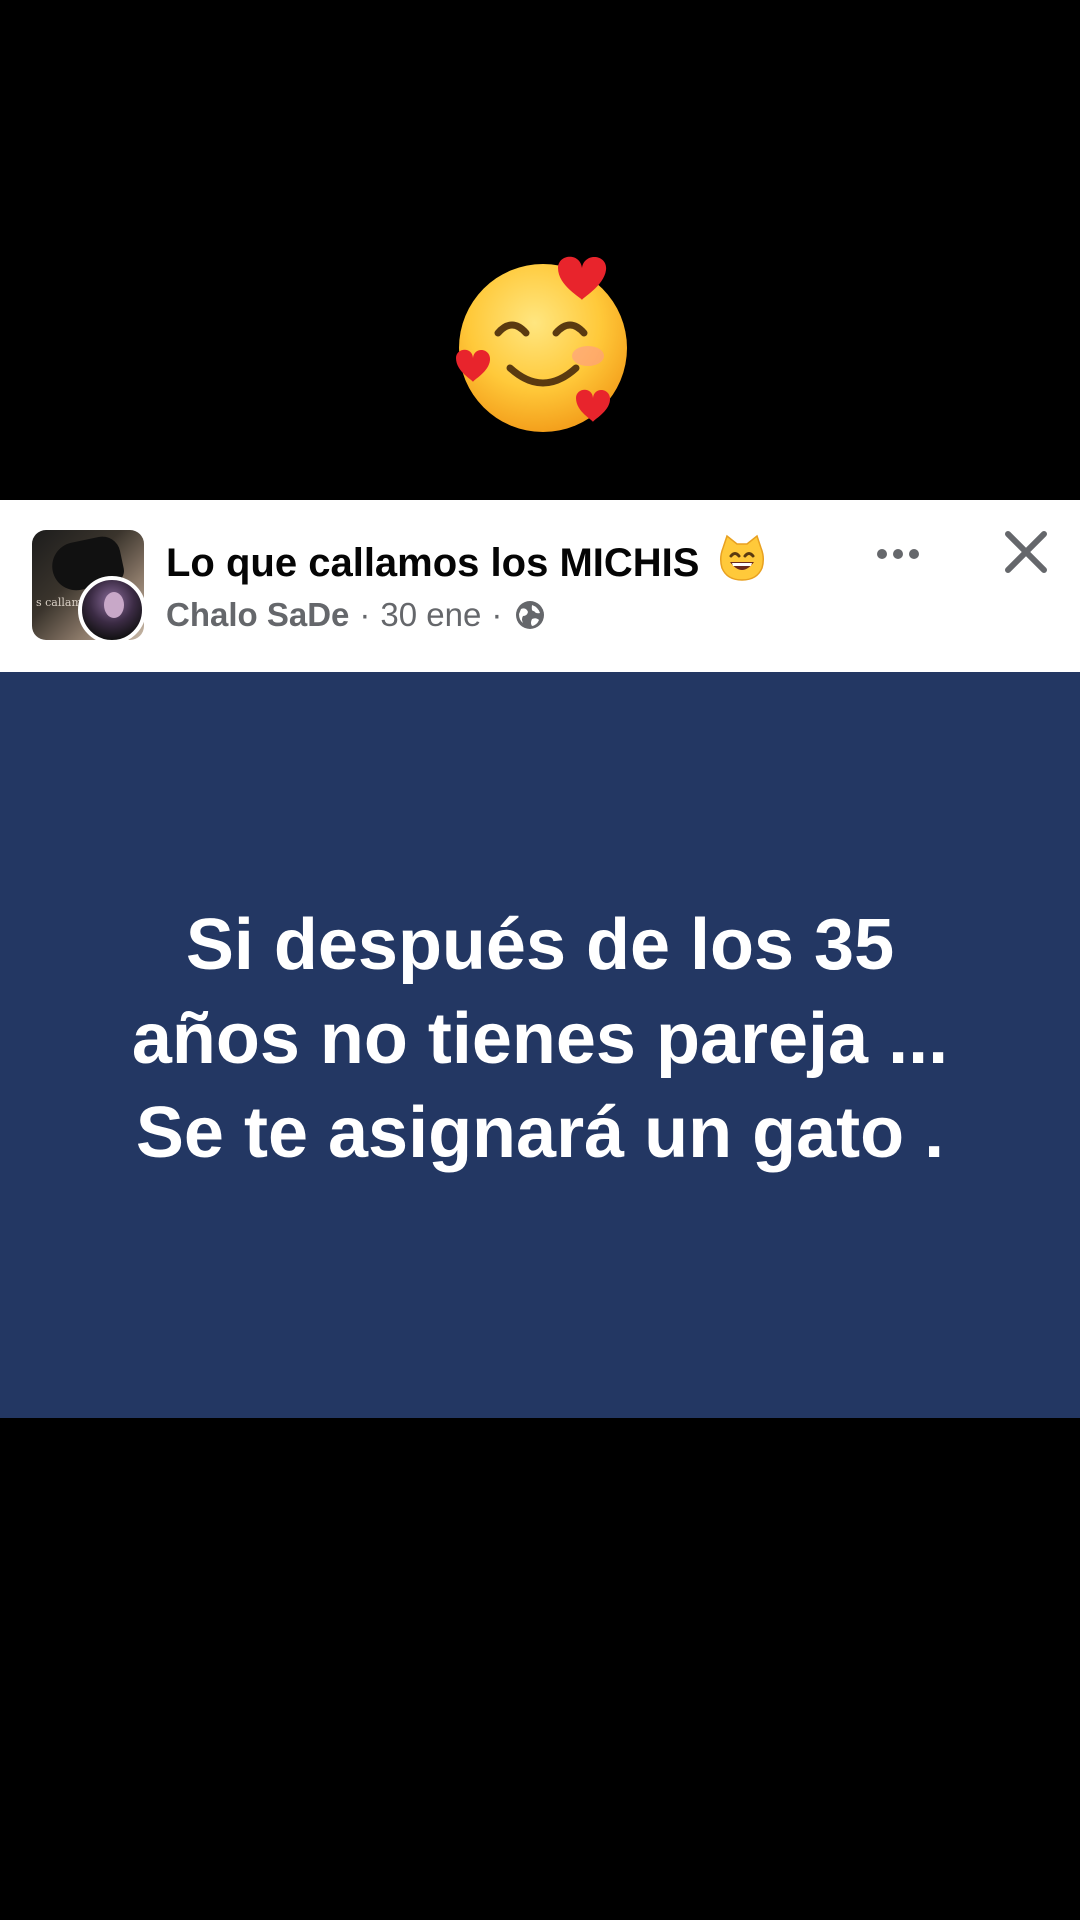 This screenshot has height=1920, width=1080. I want to click on author-name: Chalo SaDe, so click(257, 615).